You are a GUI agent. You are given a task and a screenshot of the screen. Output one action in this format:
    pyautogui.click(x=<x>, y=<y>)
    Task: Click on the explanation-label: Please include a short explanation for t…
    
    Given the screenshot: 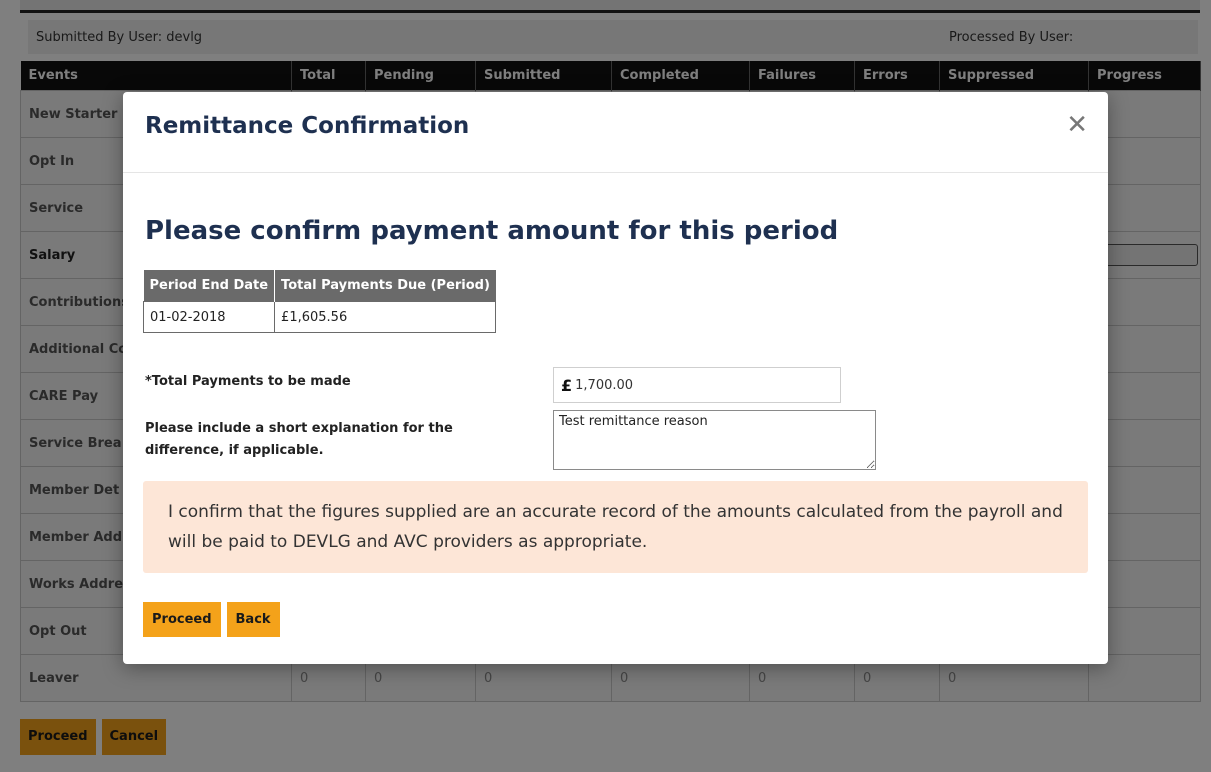 What is the action you would take?
    pyautogui.click(x=299, y=439)
    